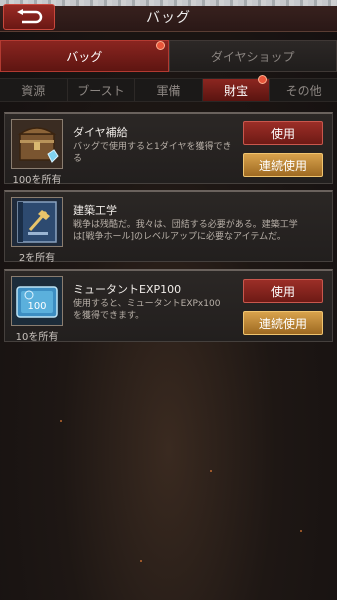 This screenshot has height=600, width=337. Describe the element at coordinates (37, 258) in the screenshot. I see `owned-count: 2を所有` at that location.